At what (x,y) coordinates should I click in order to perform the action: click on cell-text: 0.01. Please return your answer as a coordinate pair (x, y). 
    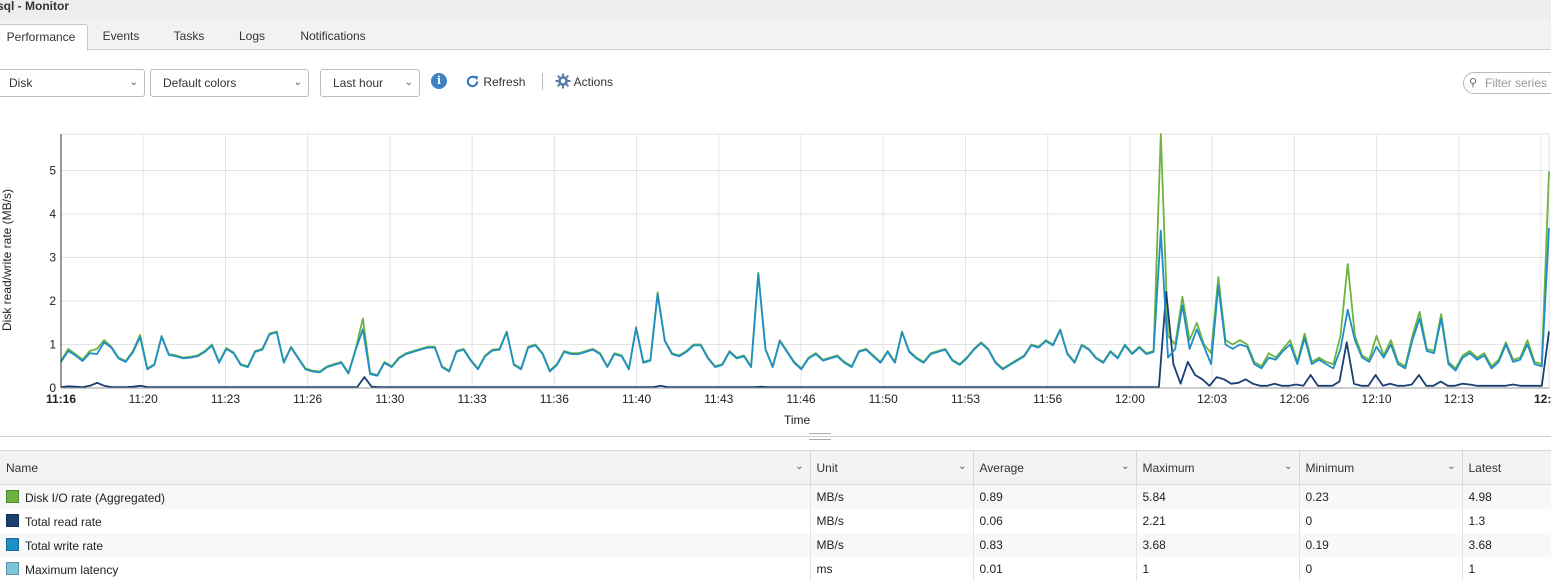
    Looking at the image, I should click on (991, 569).